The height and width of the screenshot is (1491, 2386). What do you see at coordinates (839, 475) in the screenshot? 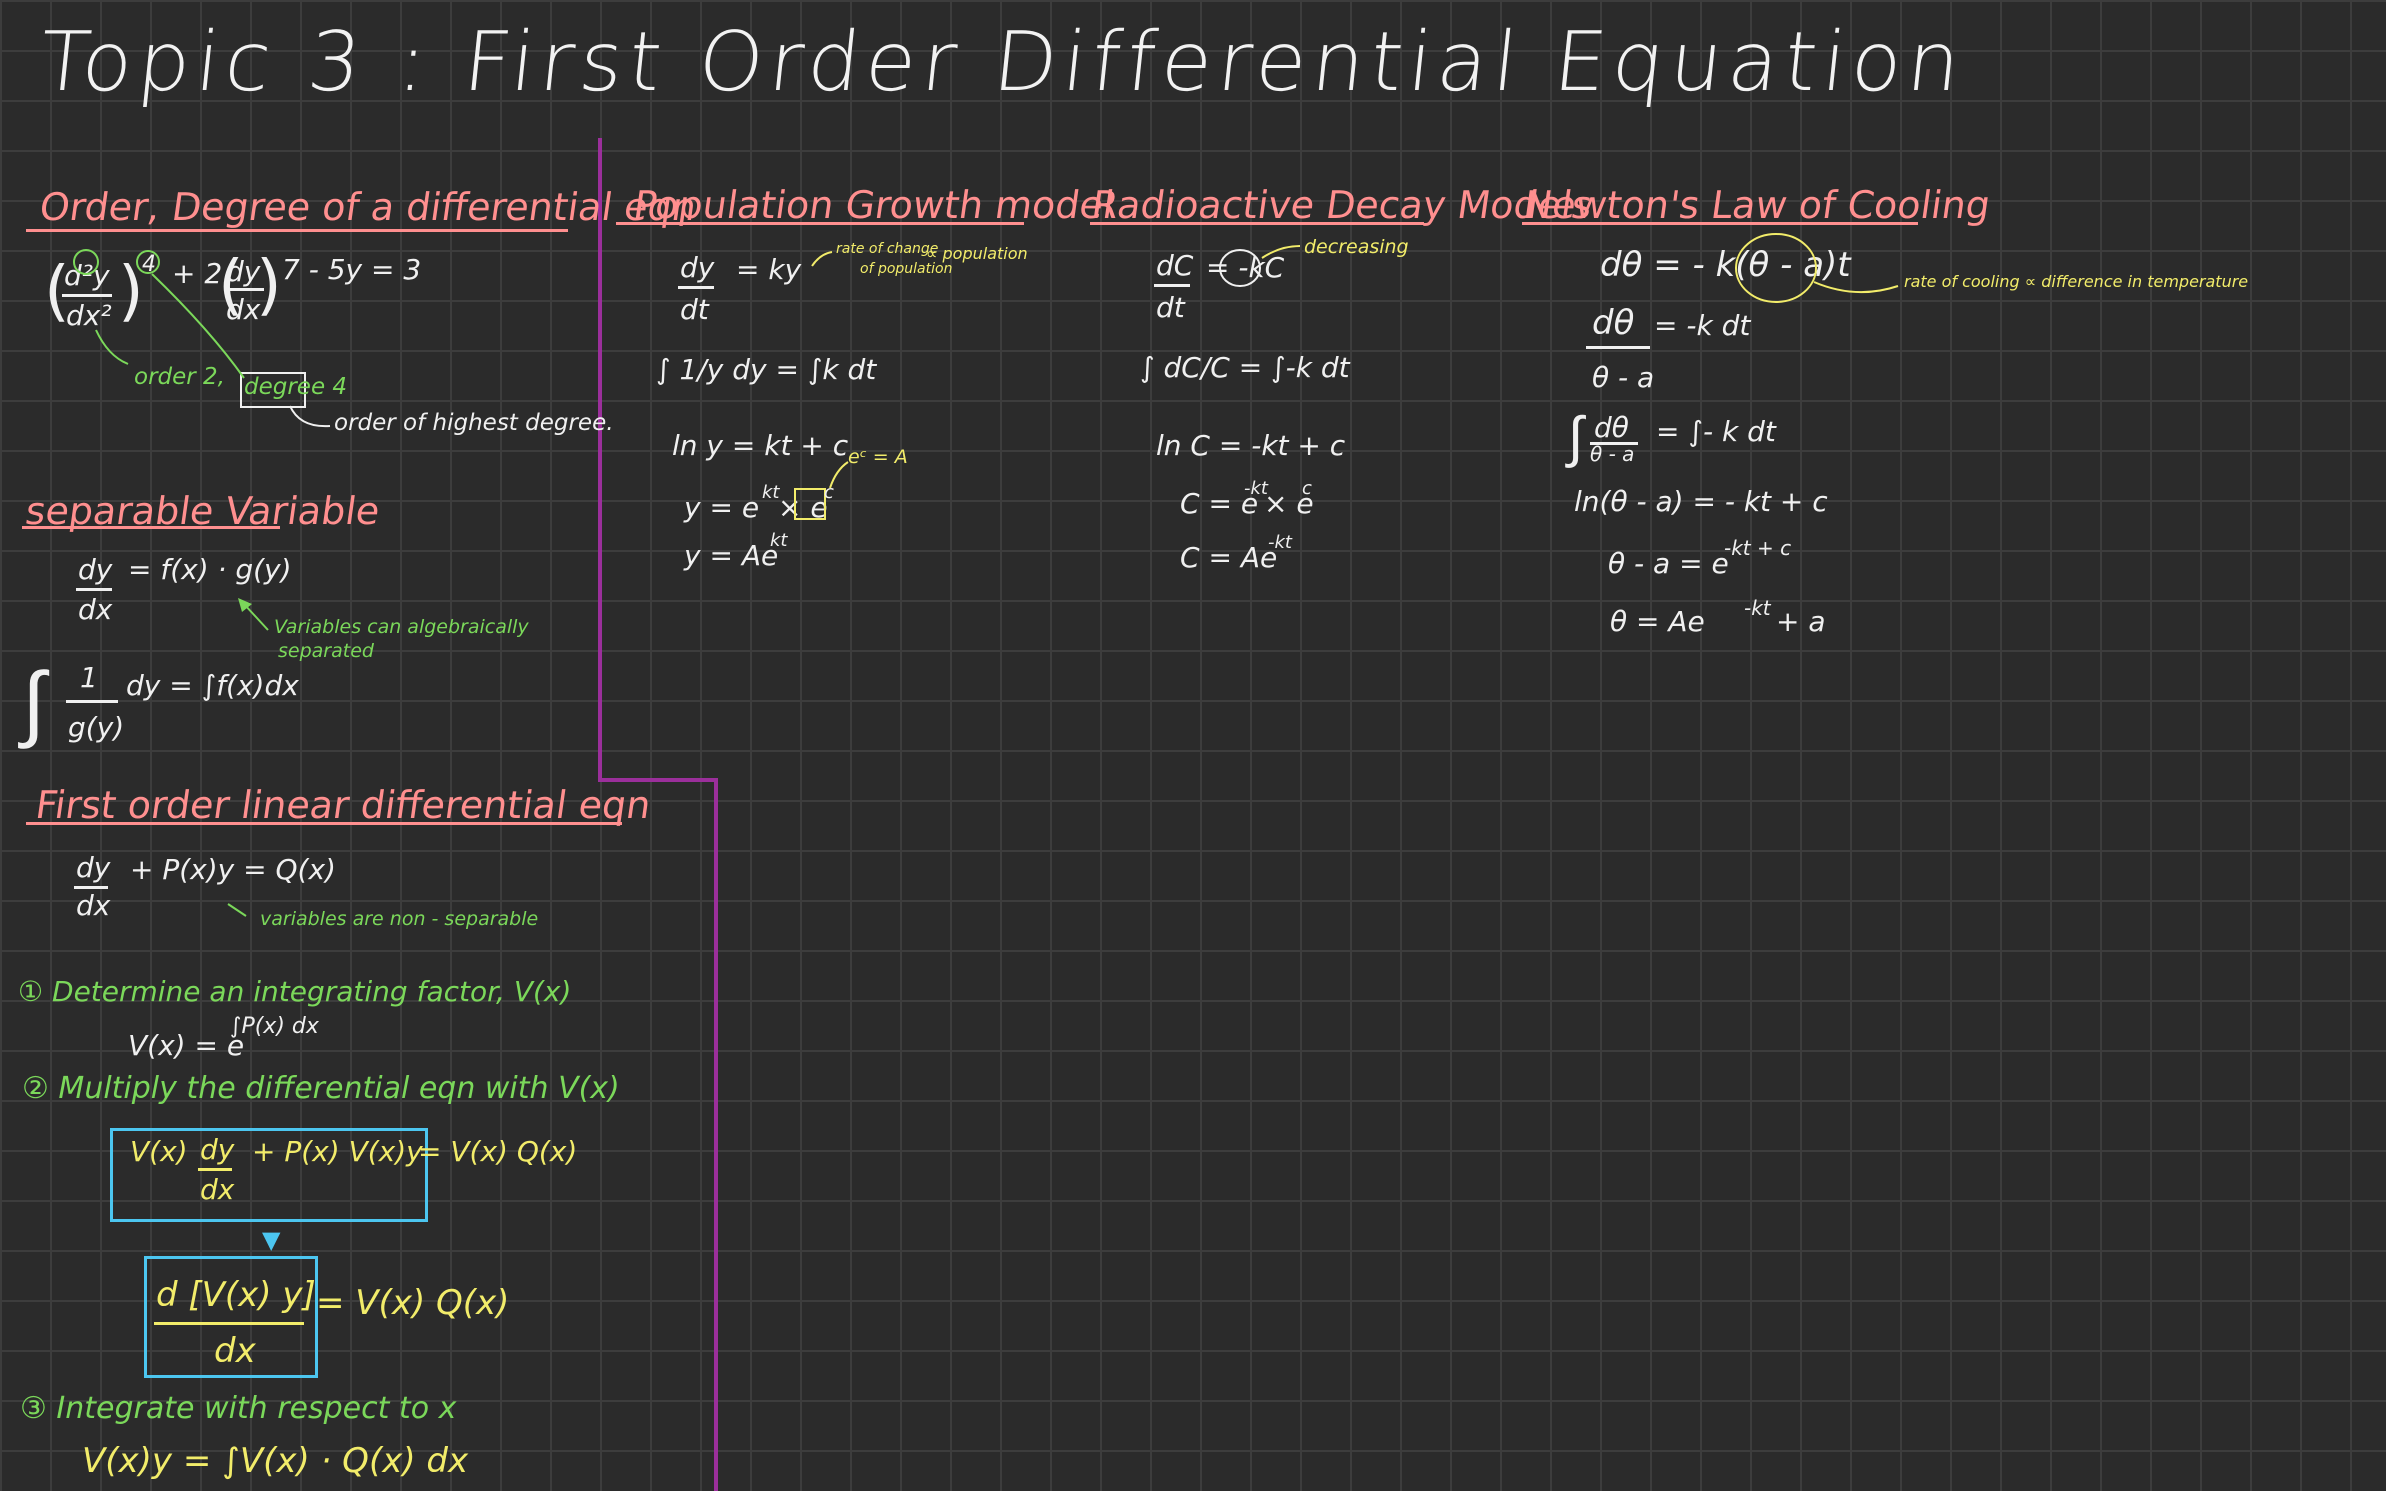
I see `ec-pointer` at bounding box center [839, 475].